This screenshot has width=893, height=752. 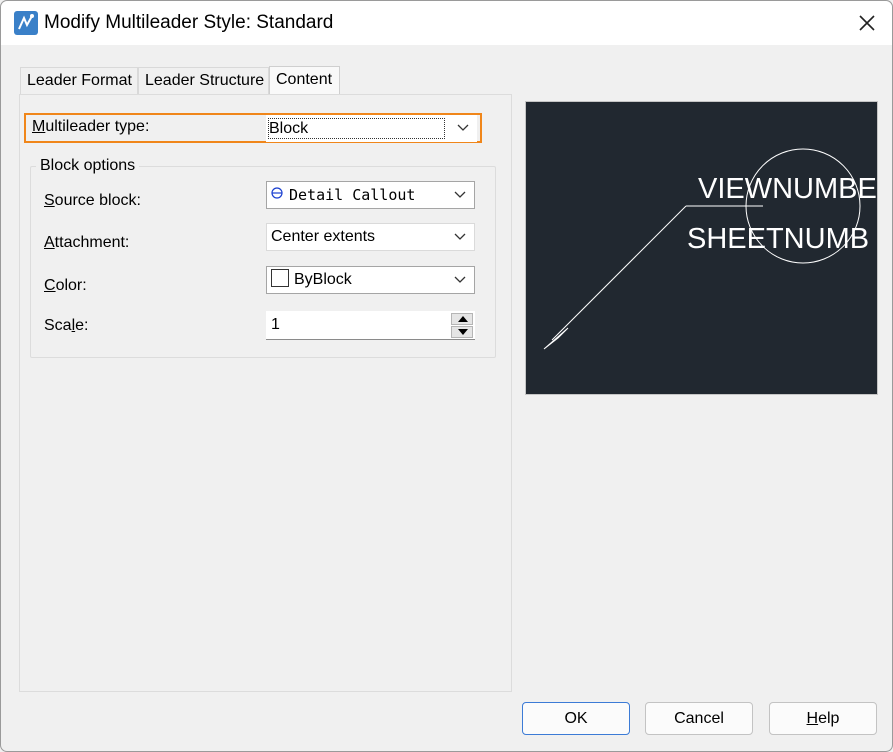 What do you see at coordinates (189, 22) in the screenshot?
I see `window-title: Modify Multileader Style: Standard` at bounding box center [189, 22].